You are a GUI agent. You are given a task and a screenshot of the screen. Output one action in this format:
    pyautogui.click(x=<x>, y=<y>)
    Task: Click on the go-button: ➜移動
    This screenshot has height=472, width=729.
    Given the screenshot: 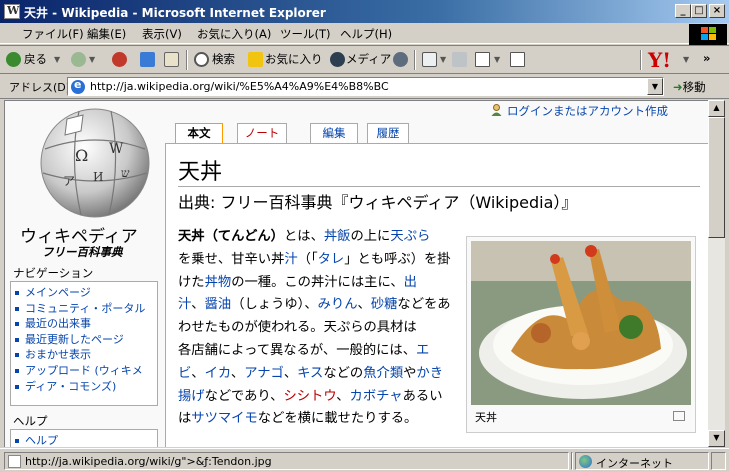 What is the action you would take?
    pyautogui.click(x=689, y=87)
    